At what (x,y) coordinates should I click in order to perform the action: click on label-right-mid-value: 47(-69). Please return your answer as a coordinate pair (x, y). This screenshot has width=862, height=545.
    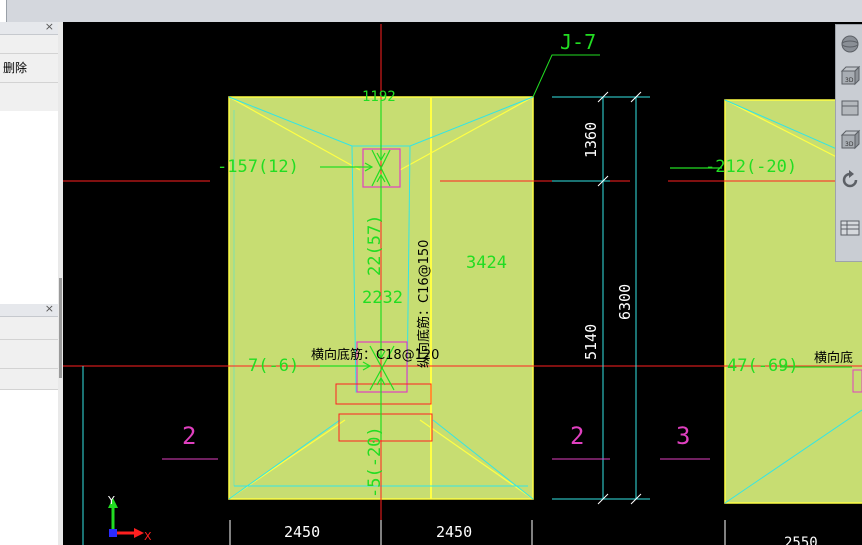
    Looking at the image, I should click on (763, 366).